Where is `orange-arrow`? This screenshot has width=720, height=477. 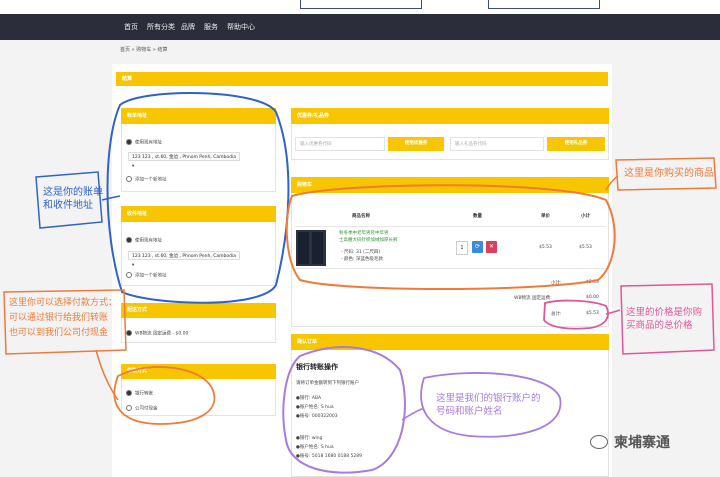
orange-arrow is located at coordinates (612, 183).